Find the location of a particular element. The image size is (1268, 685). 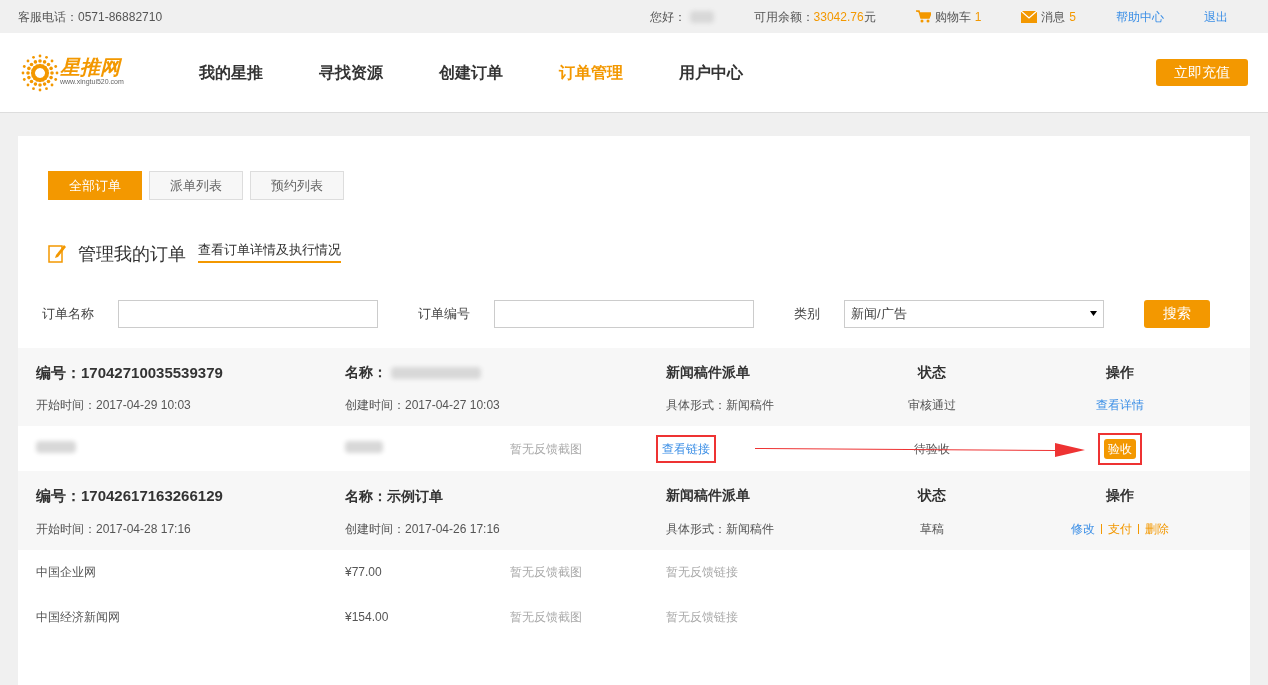

accept-button: 验收 is located at coordinates (1120, 448).